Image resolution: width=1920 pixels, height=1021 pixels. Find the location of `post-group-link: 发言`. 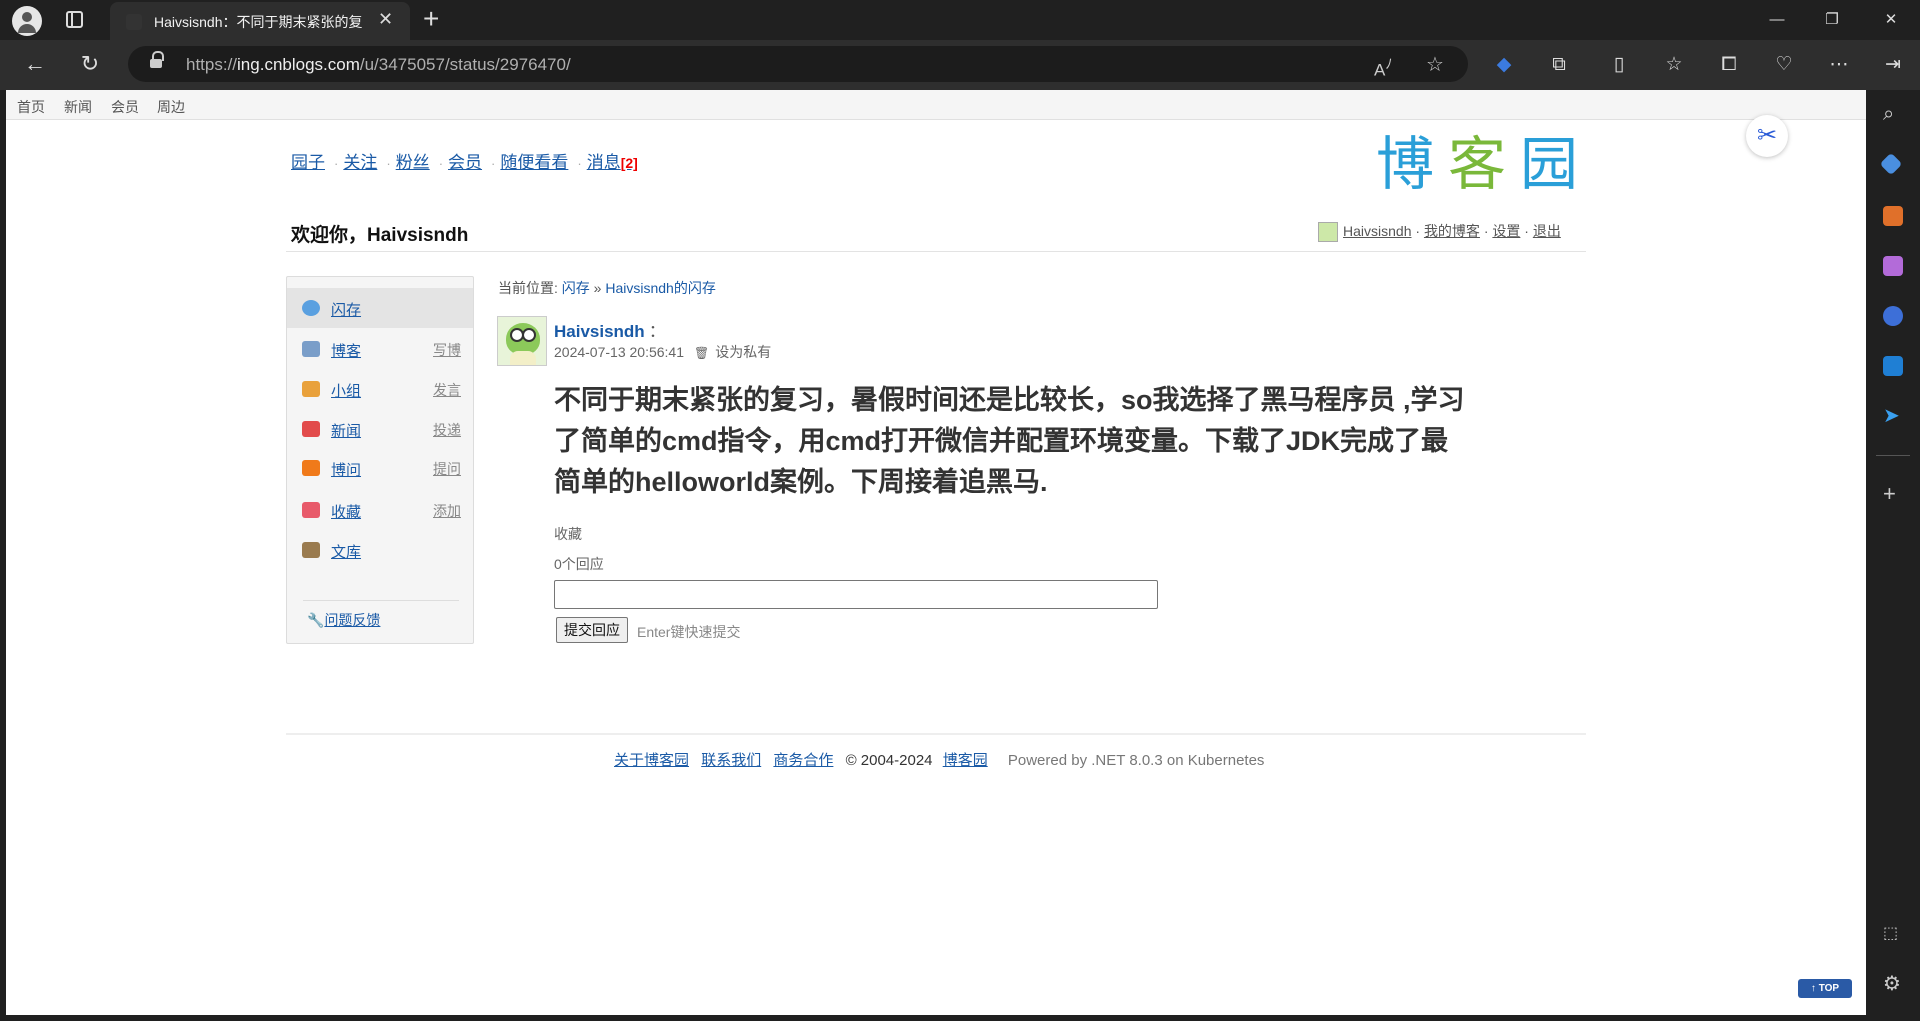

post-group-link: 发言 is located at coordinates (447, 390).